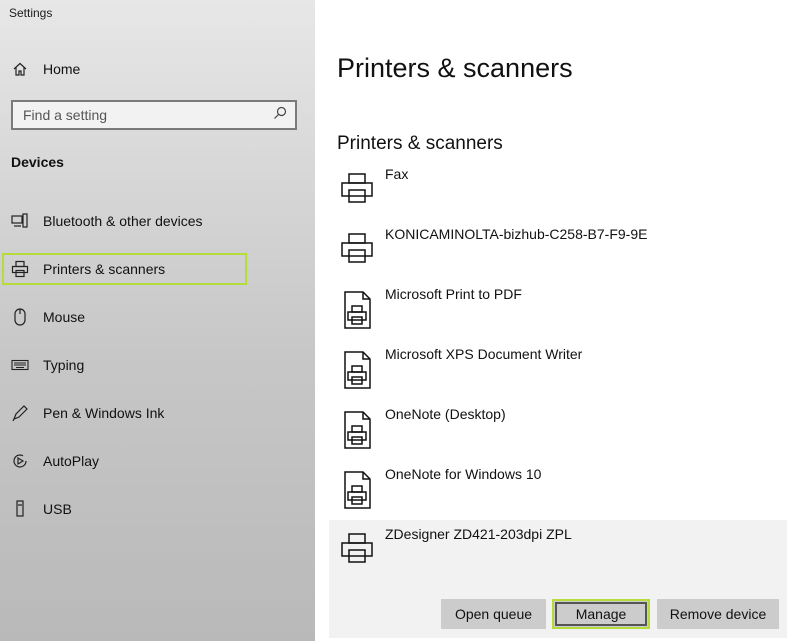 This screenshot has height=641, width=801. What do you see at coordinates (64, 317) in the screenshot?
I see `sidebar-item-label: Mouse` at bounding box center [64, 317].